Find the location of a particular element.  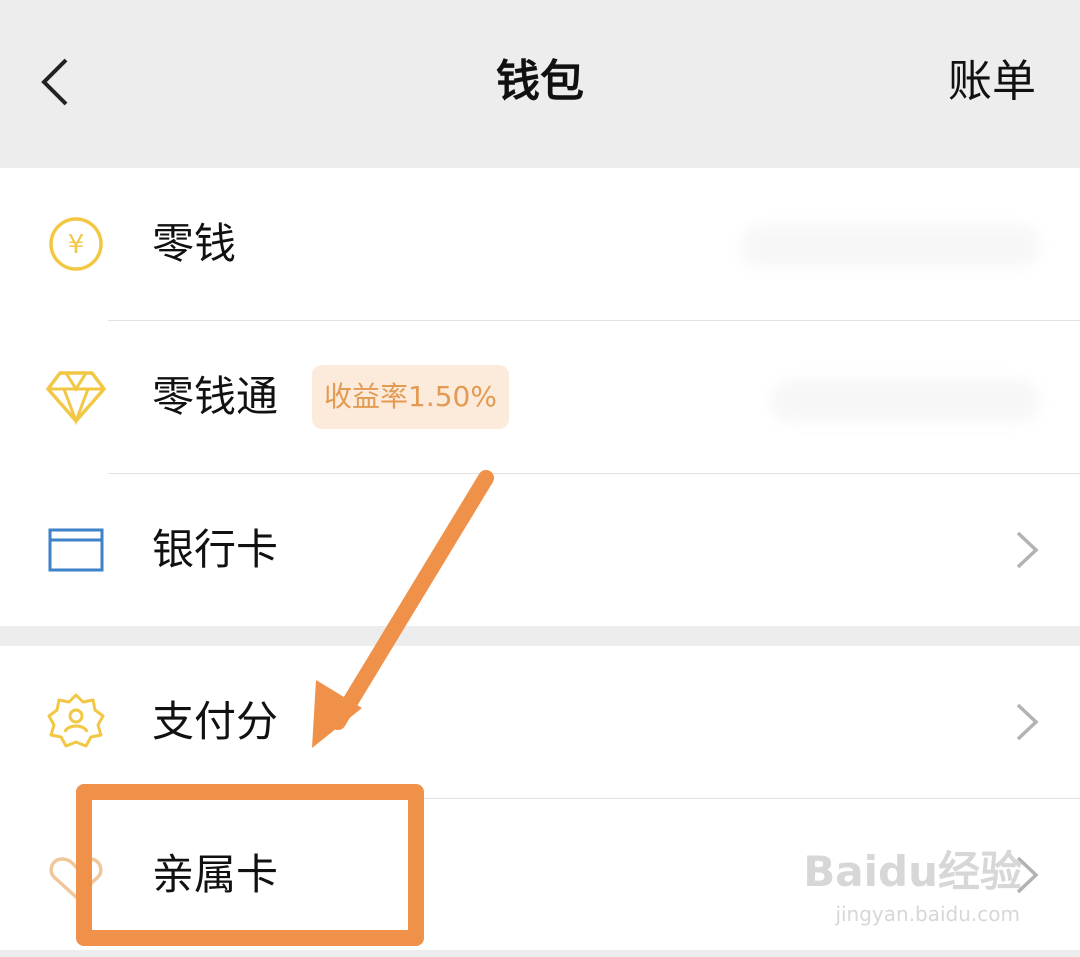

pay-score-badge-icon is located at coordinates (76, 722).